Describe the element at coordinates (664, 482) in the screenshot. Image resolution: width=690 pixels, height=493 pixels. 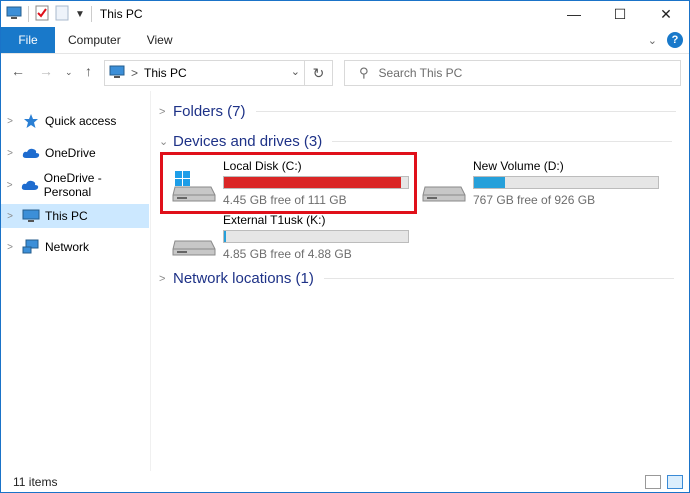
I see `view-toggle` at that location.